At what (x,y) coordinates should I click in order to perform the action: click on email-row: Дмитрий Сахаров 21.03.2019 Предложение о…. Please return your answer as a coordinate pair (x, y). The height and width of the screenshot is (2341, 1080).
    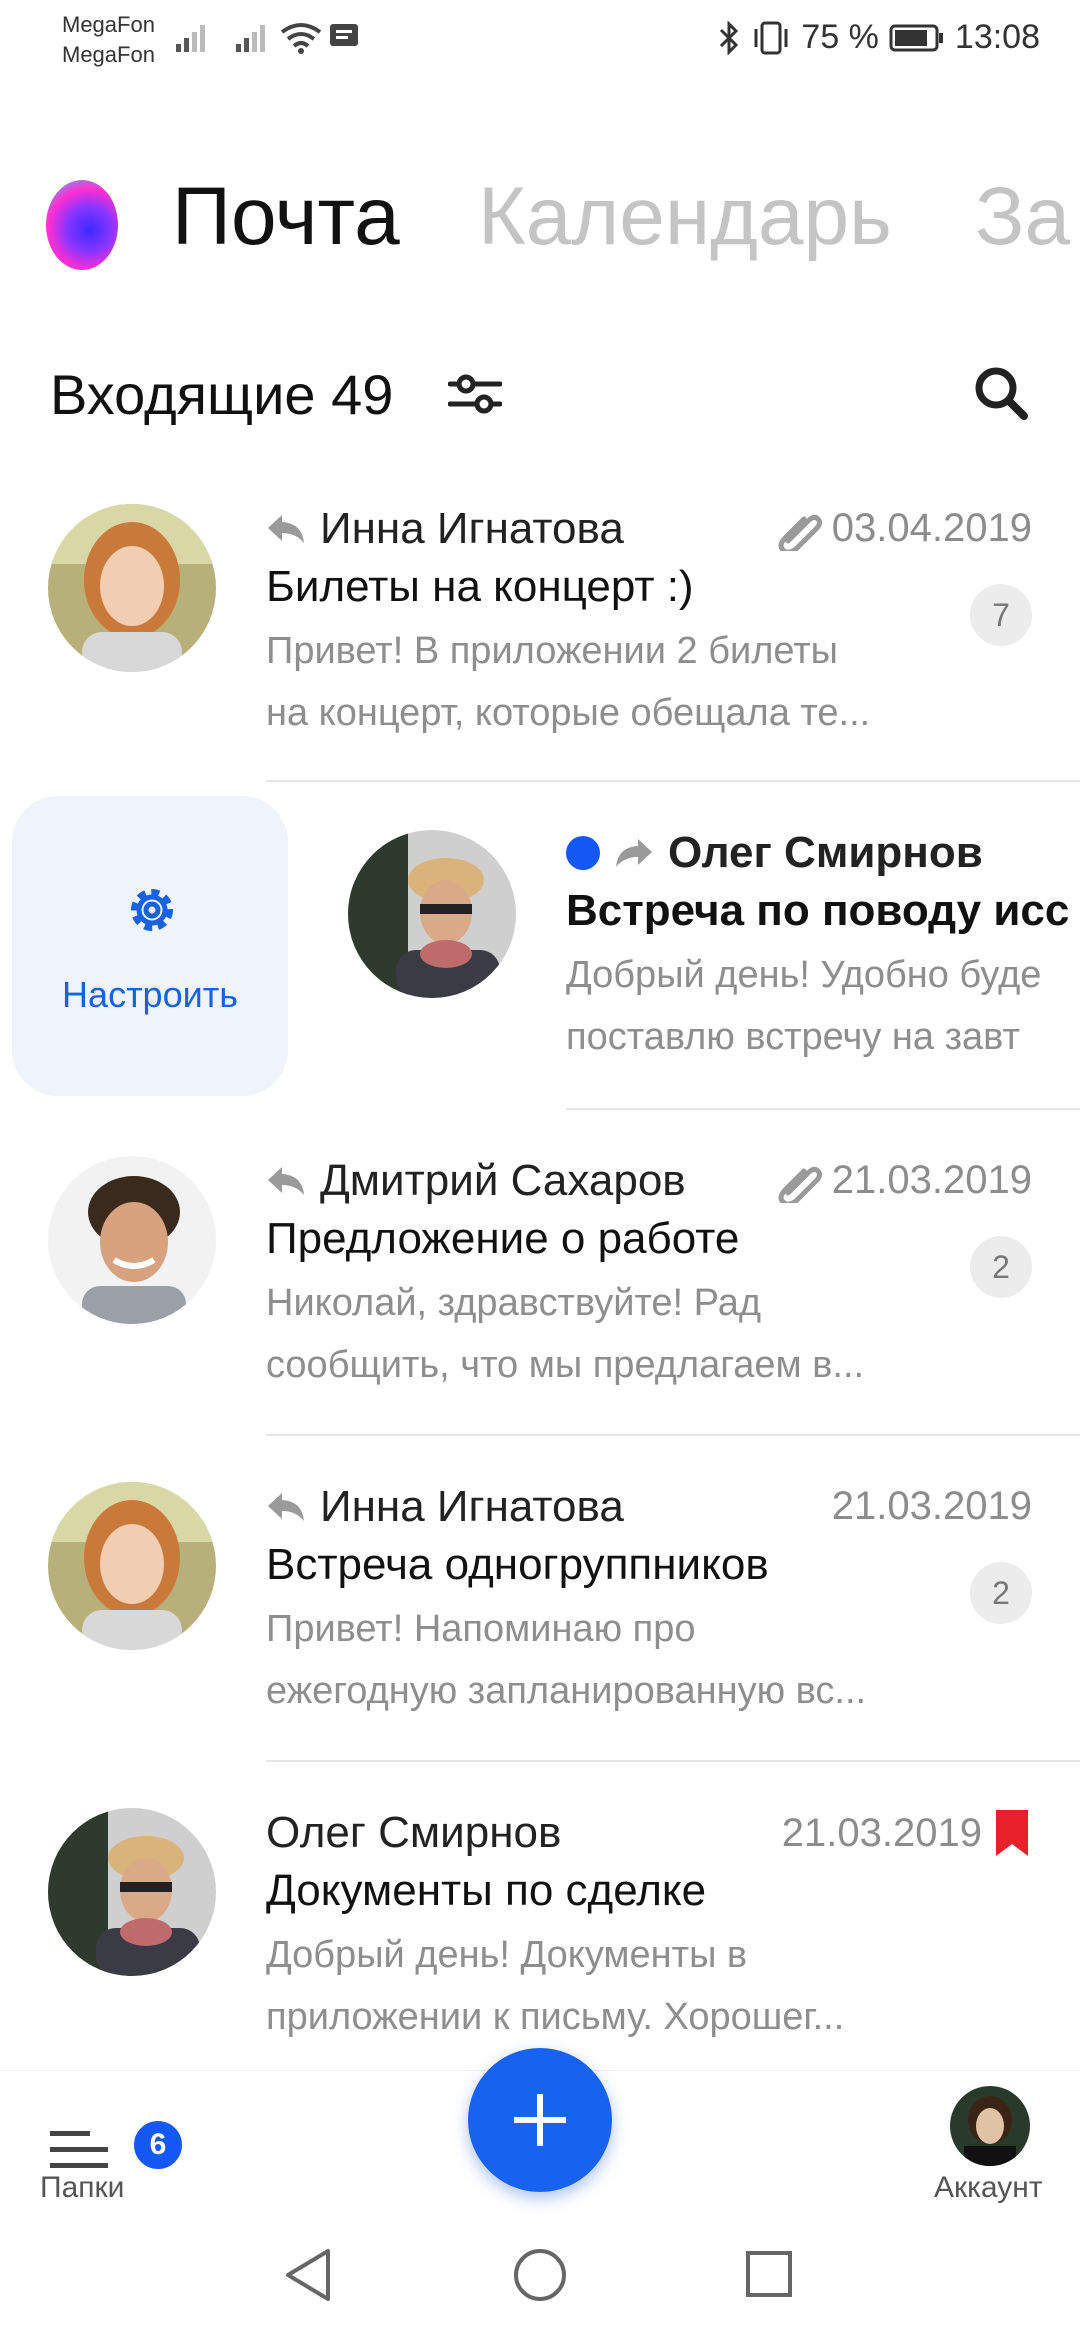
    Looking at the image, I should click on (540, 1282).